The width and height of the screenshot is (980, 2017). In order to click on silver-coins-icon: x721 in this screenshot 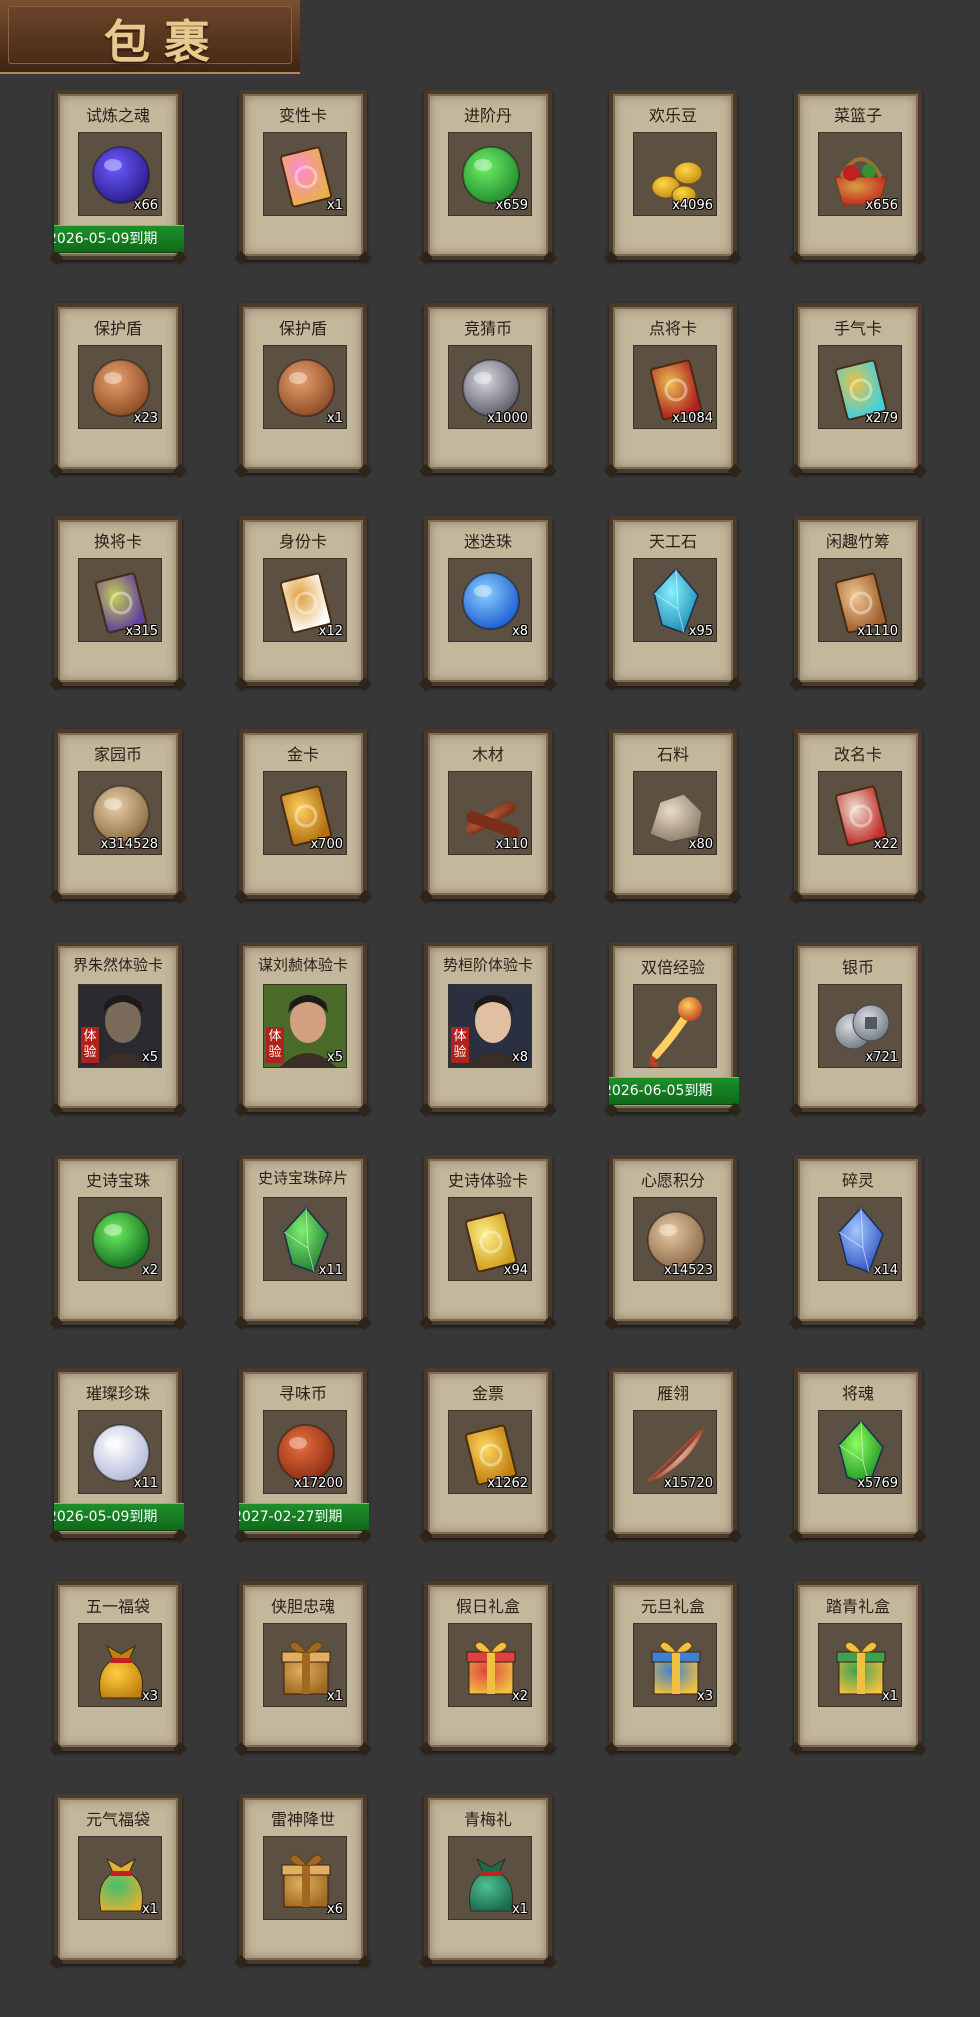, I will do `click(860, 1026)`.